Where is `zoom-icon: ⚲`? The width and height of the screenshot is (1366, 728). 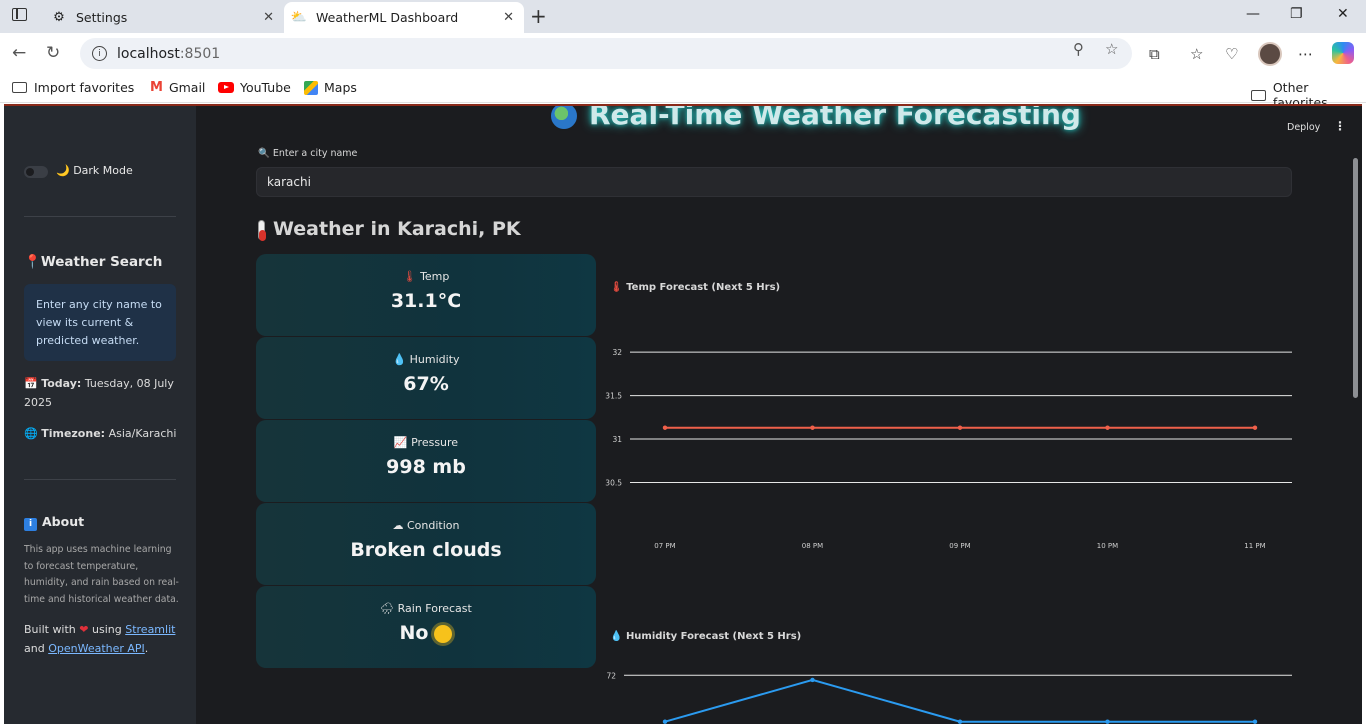
zoom-icon: ⚲ is located at coordinates (1078, 49).